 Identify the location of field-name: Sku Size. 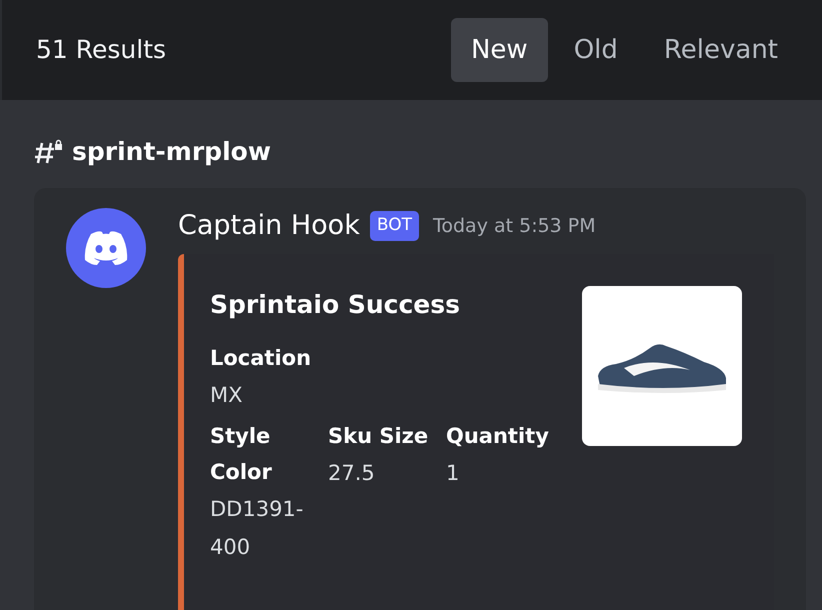
(379, 436).